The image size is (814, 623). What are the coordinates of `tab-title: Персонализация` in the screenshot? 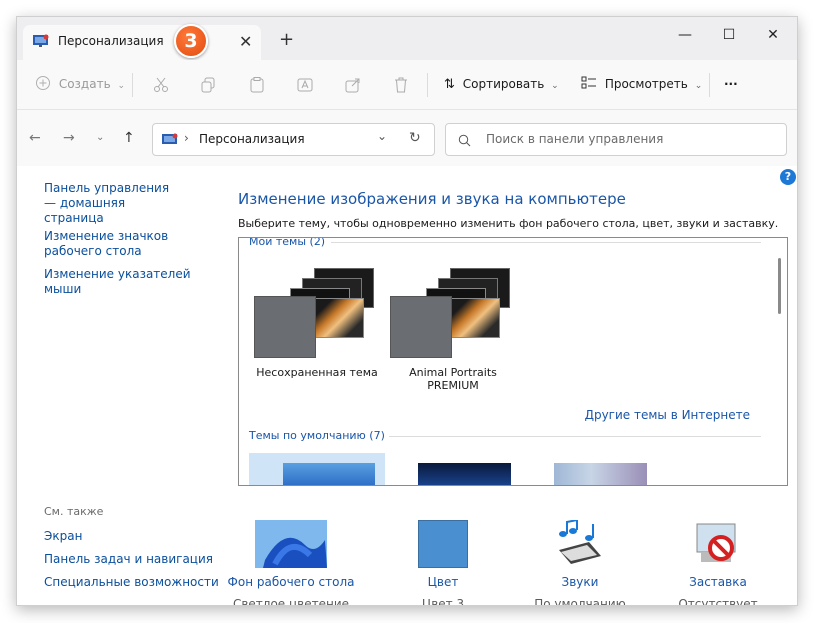 It's located at (111, 41).